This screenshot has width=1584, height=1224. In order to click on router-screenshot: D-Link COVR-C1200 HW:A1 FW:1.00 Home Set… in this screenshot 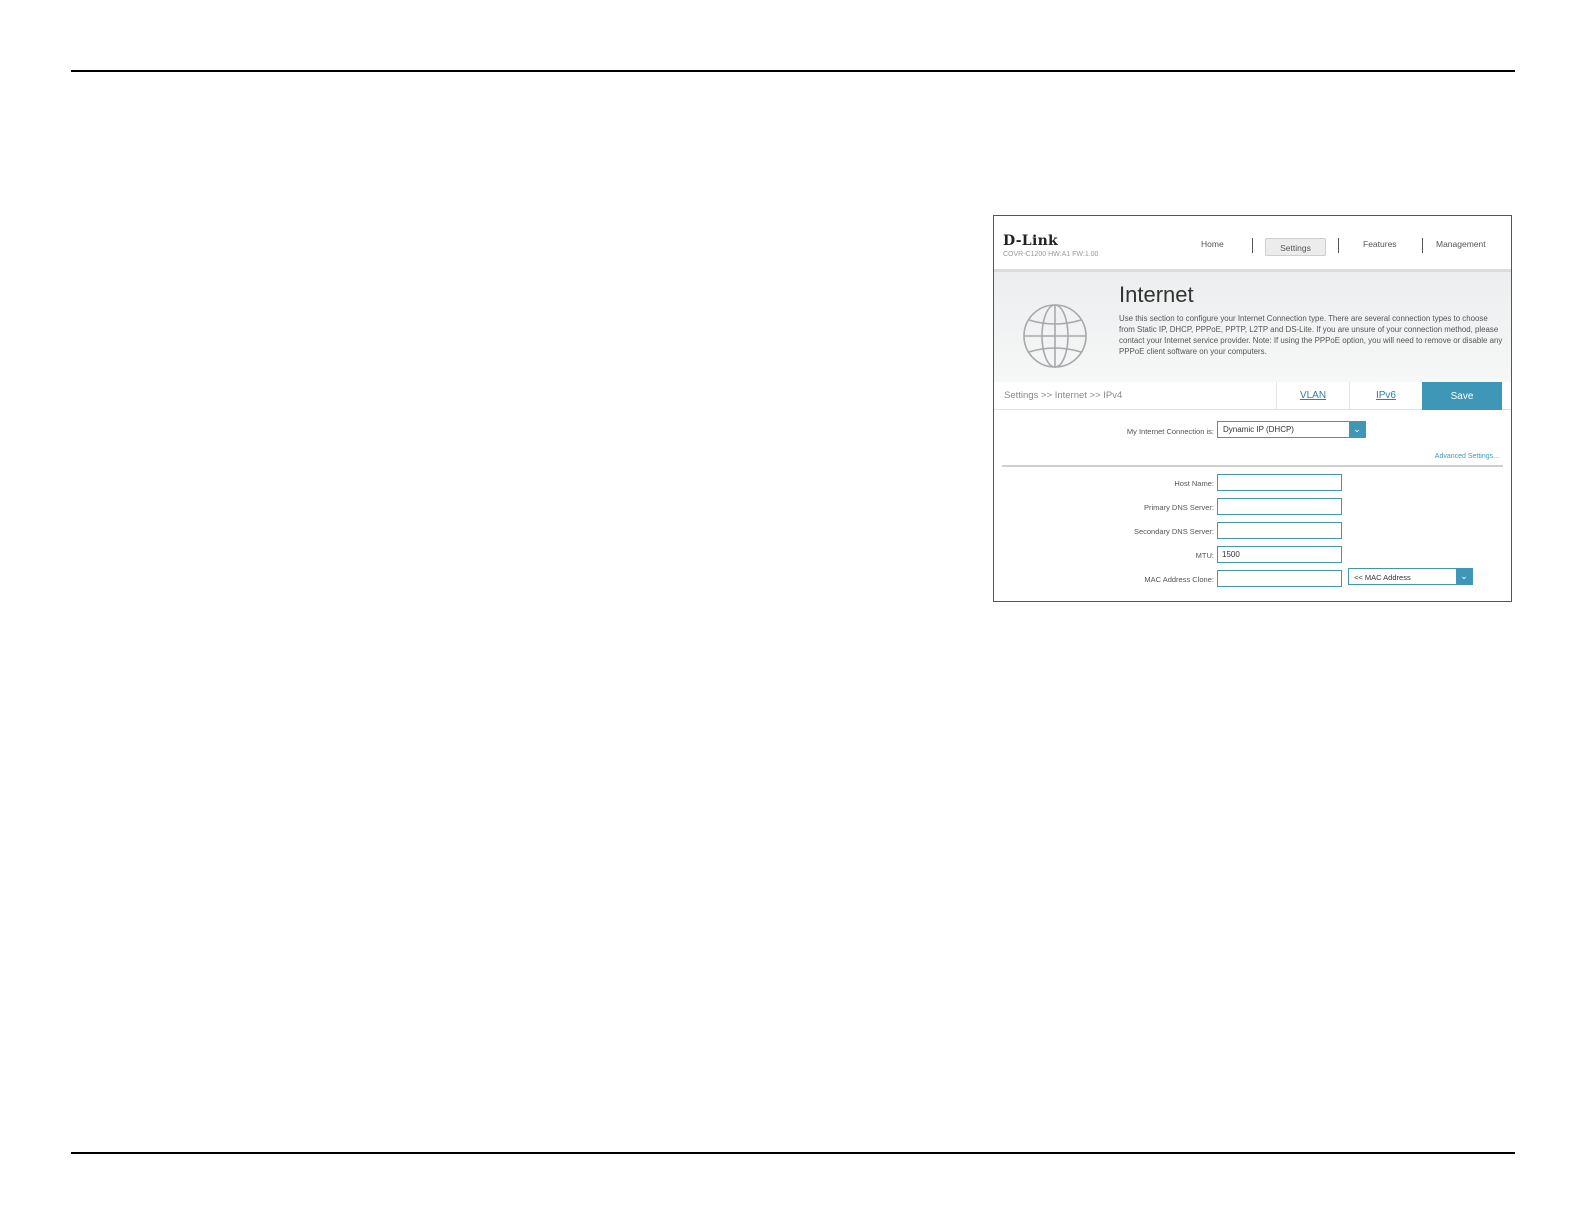, I will do `click(1252, 408)`.